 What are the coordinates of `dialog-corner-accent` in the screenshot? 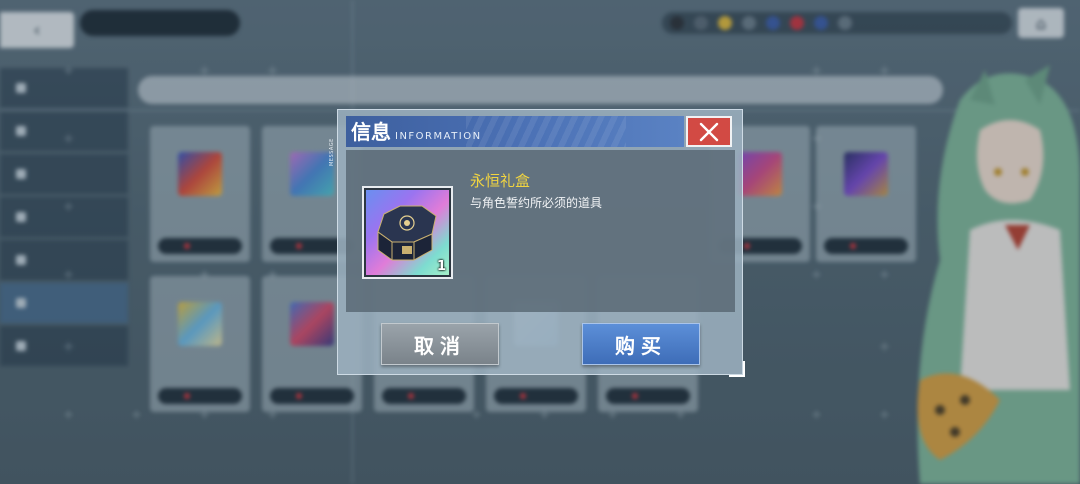 It's located at (737, 369).